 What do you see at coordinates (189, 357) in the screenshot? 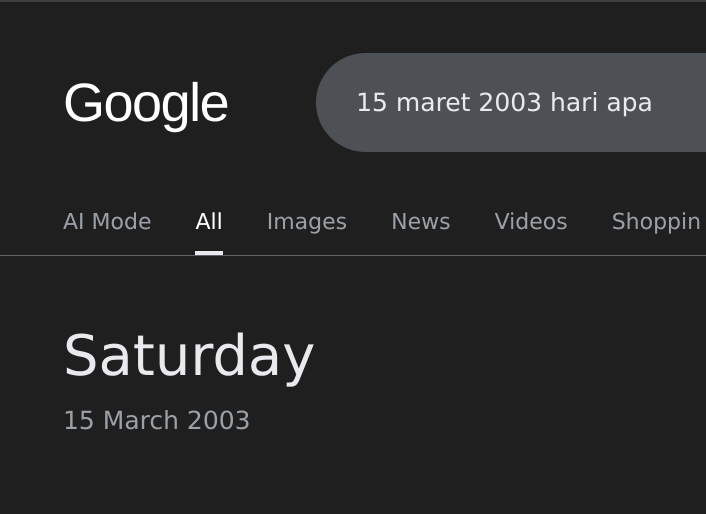
I see `answer-title: Saturday` at bounding box center [189, 357].